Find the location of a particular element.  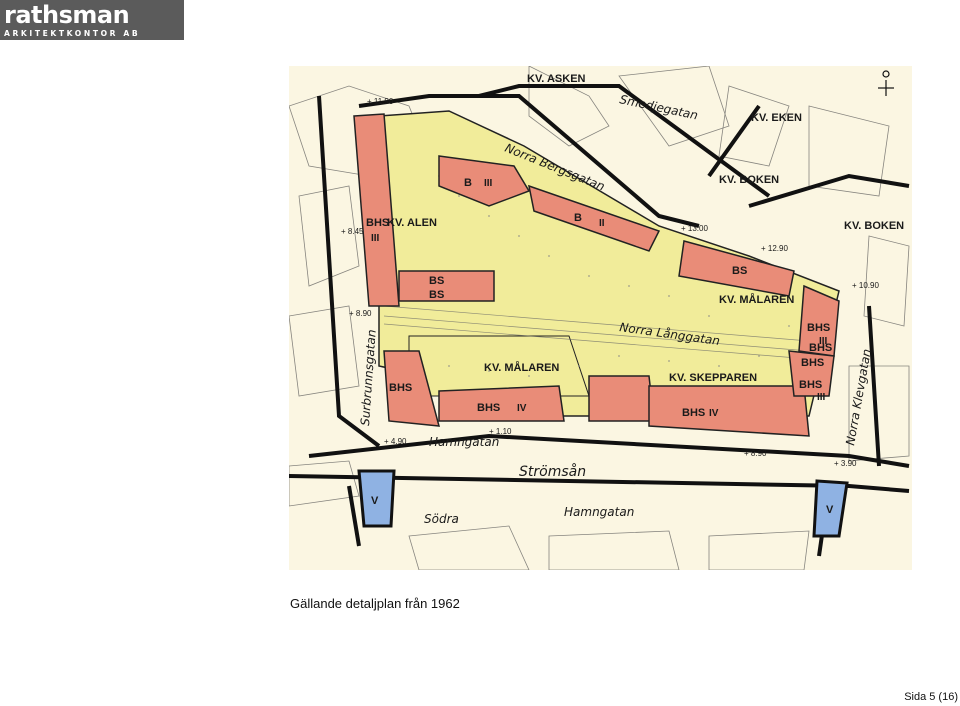

street-surbrunnsgatan: Surbrunnsgatan is located at coordinates (368, 377).